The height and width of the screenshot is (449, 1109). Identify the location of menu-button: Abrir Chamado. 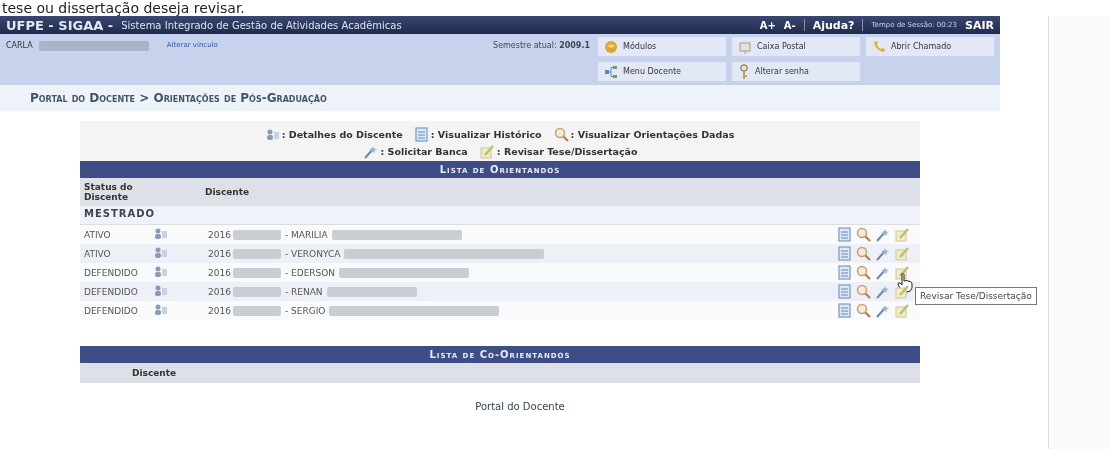
(930, 46).